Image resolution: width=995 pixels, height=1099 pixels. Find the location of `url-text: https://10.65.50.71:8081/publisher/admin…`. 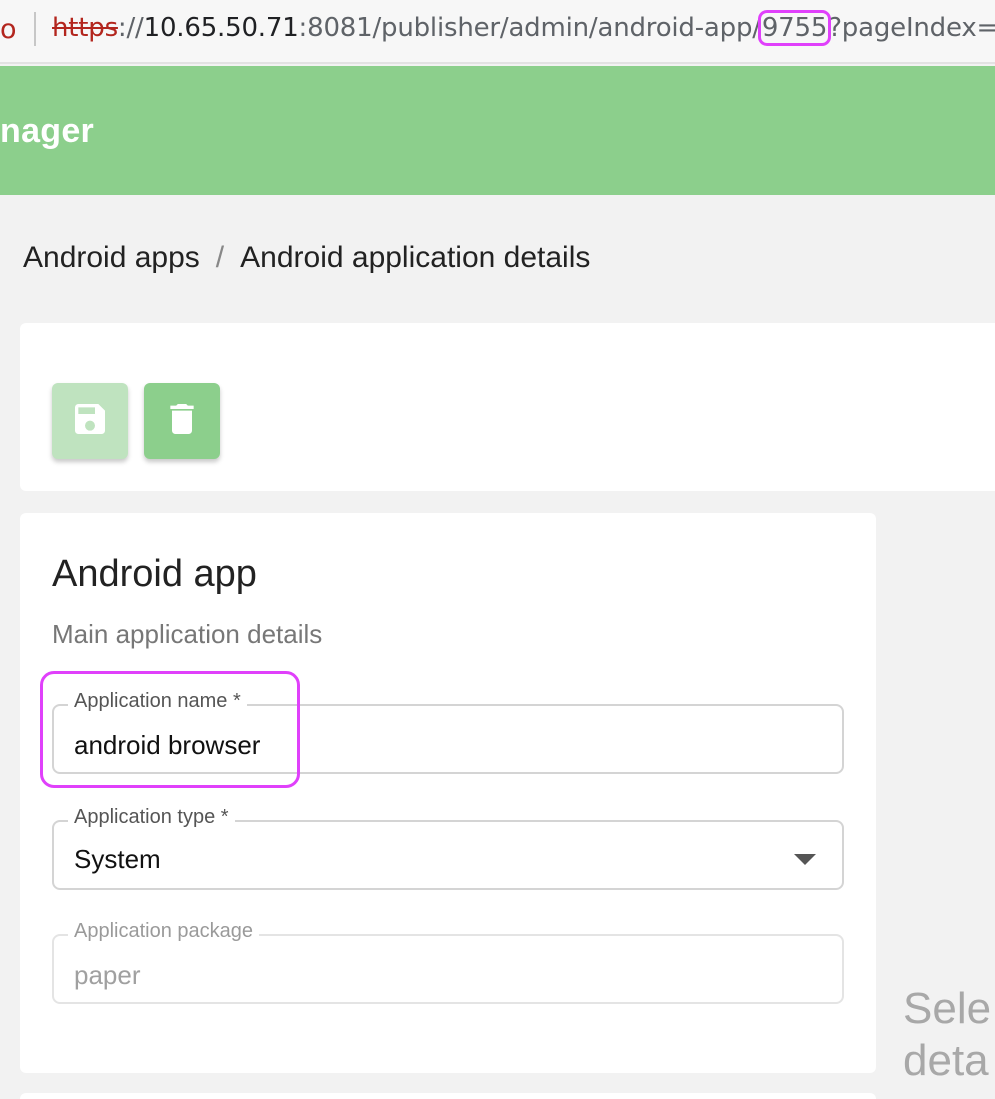

url-text: https://10.65.50.71:8081/publisher/admin… is located at coordinates (523, 28).